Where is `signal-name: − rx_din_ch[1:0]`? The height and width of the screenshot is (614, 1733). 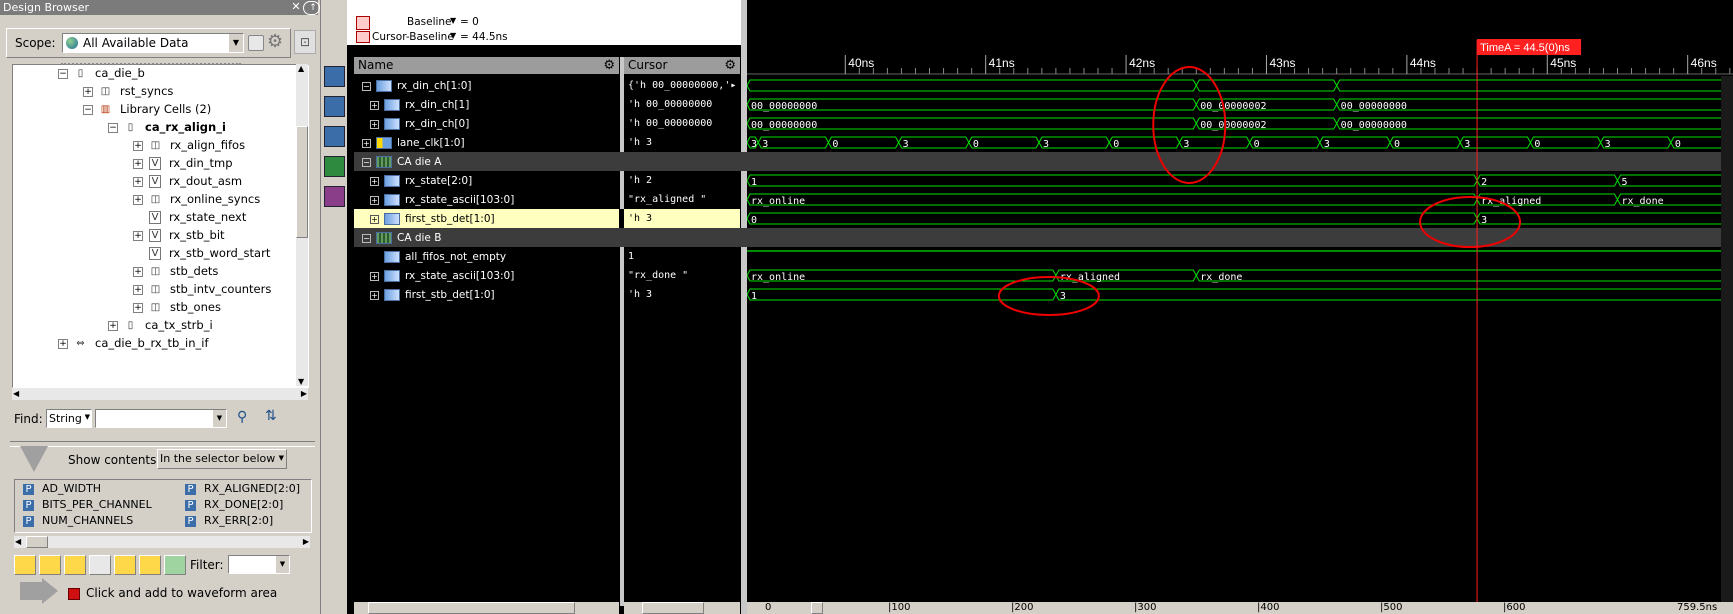 signal-name: − rx_din_ch[1:0] is located at coordinates (417, 86).